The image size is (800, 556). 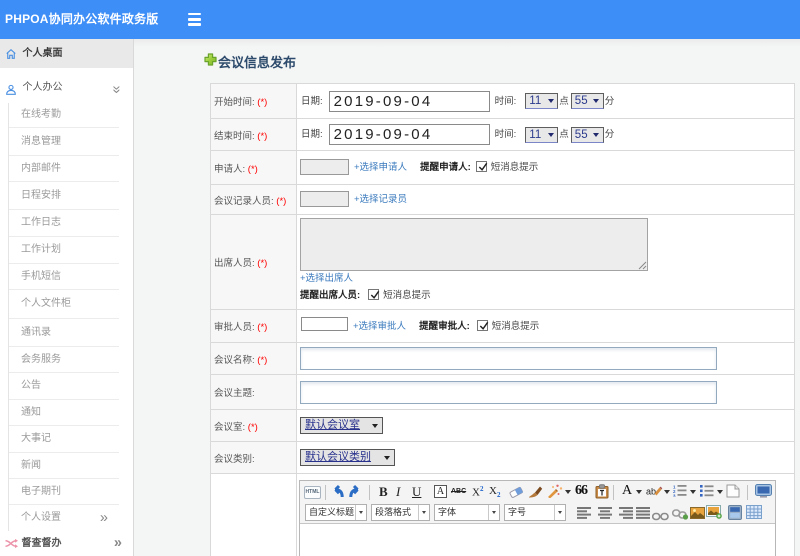 I want to click on svg-text: 3, so click(x=674, y=496).